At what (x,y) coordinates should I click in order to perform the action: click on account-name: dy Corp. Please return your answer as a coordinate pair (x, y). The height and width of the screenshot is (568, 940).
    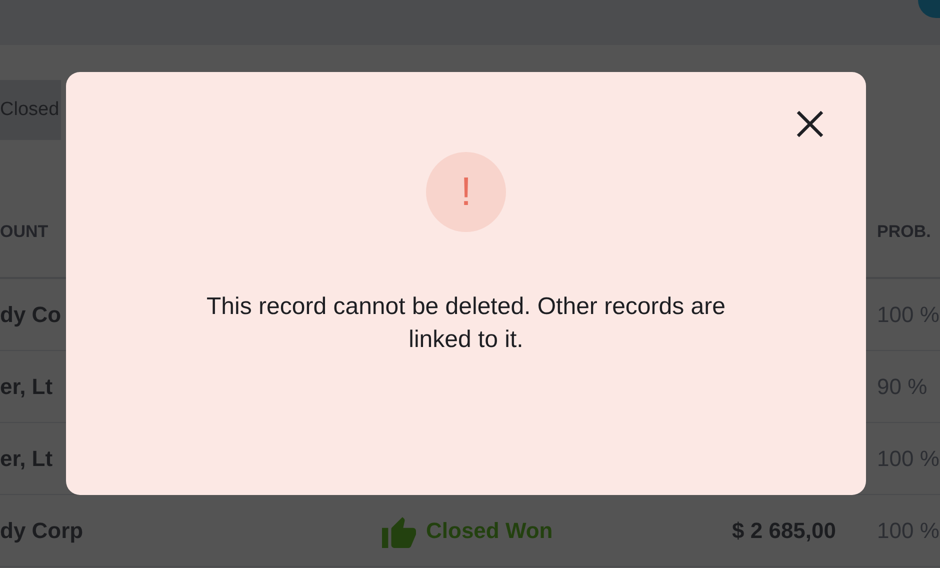
    Looking at the image, I should click on (42, 530).